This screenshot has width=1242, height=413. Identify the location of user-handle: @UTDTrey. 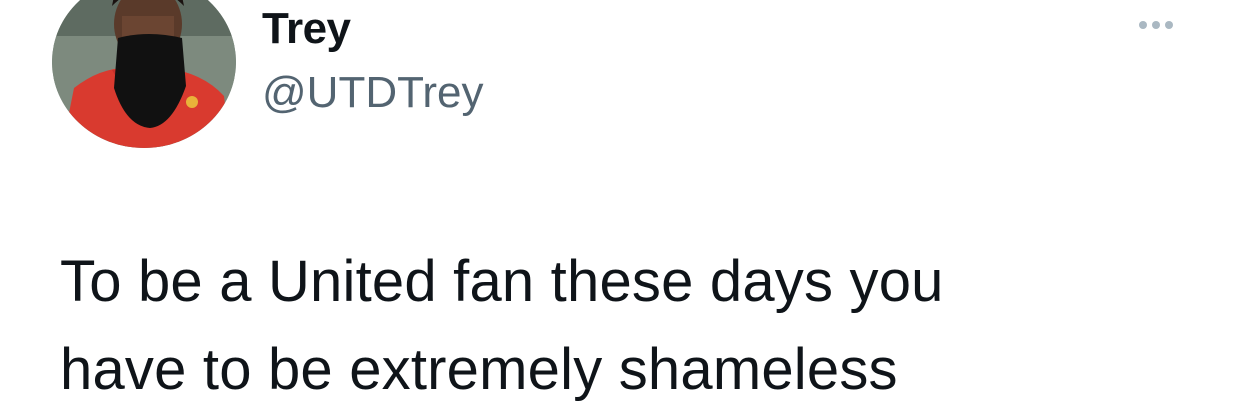
(372, 93).